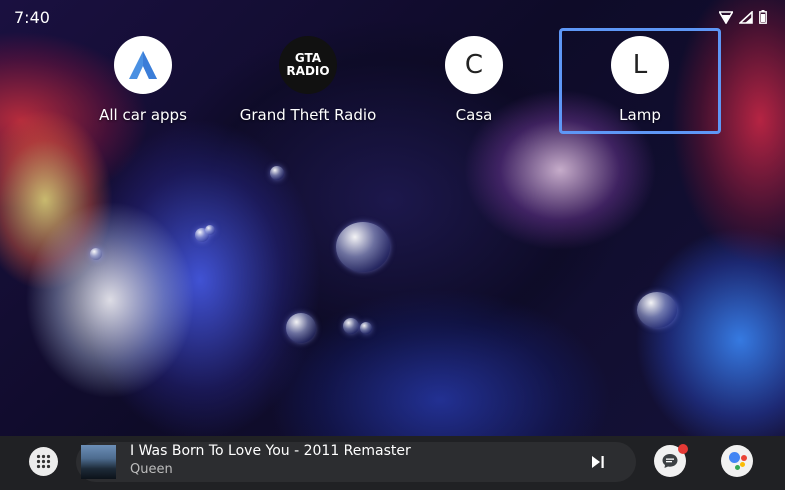 This screenshot has width=785, height=490. What do you see at coordinates (32, 17) in the screenshot?
I see `status-time: 7:40` at bounding box center [32, 17].